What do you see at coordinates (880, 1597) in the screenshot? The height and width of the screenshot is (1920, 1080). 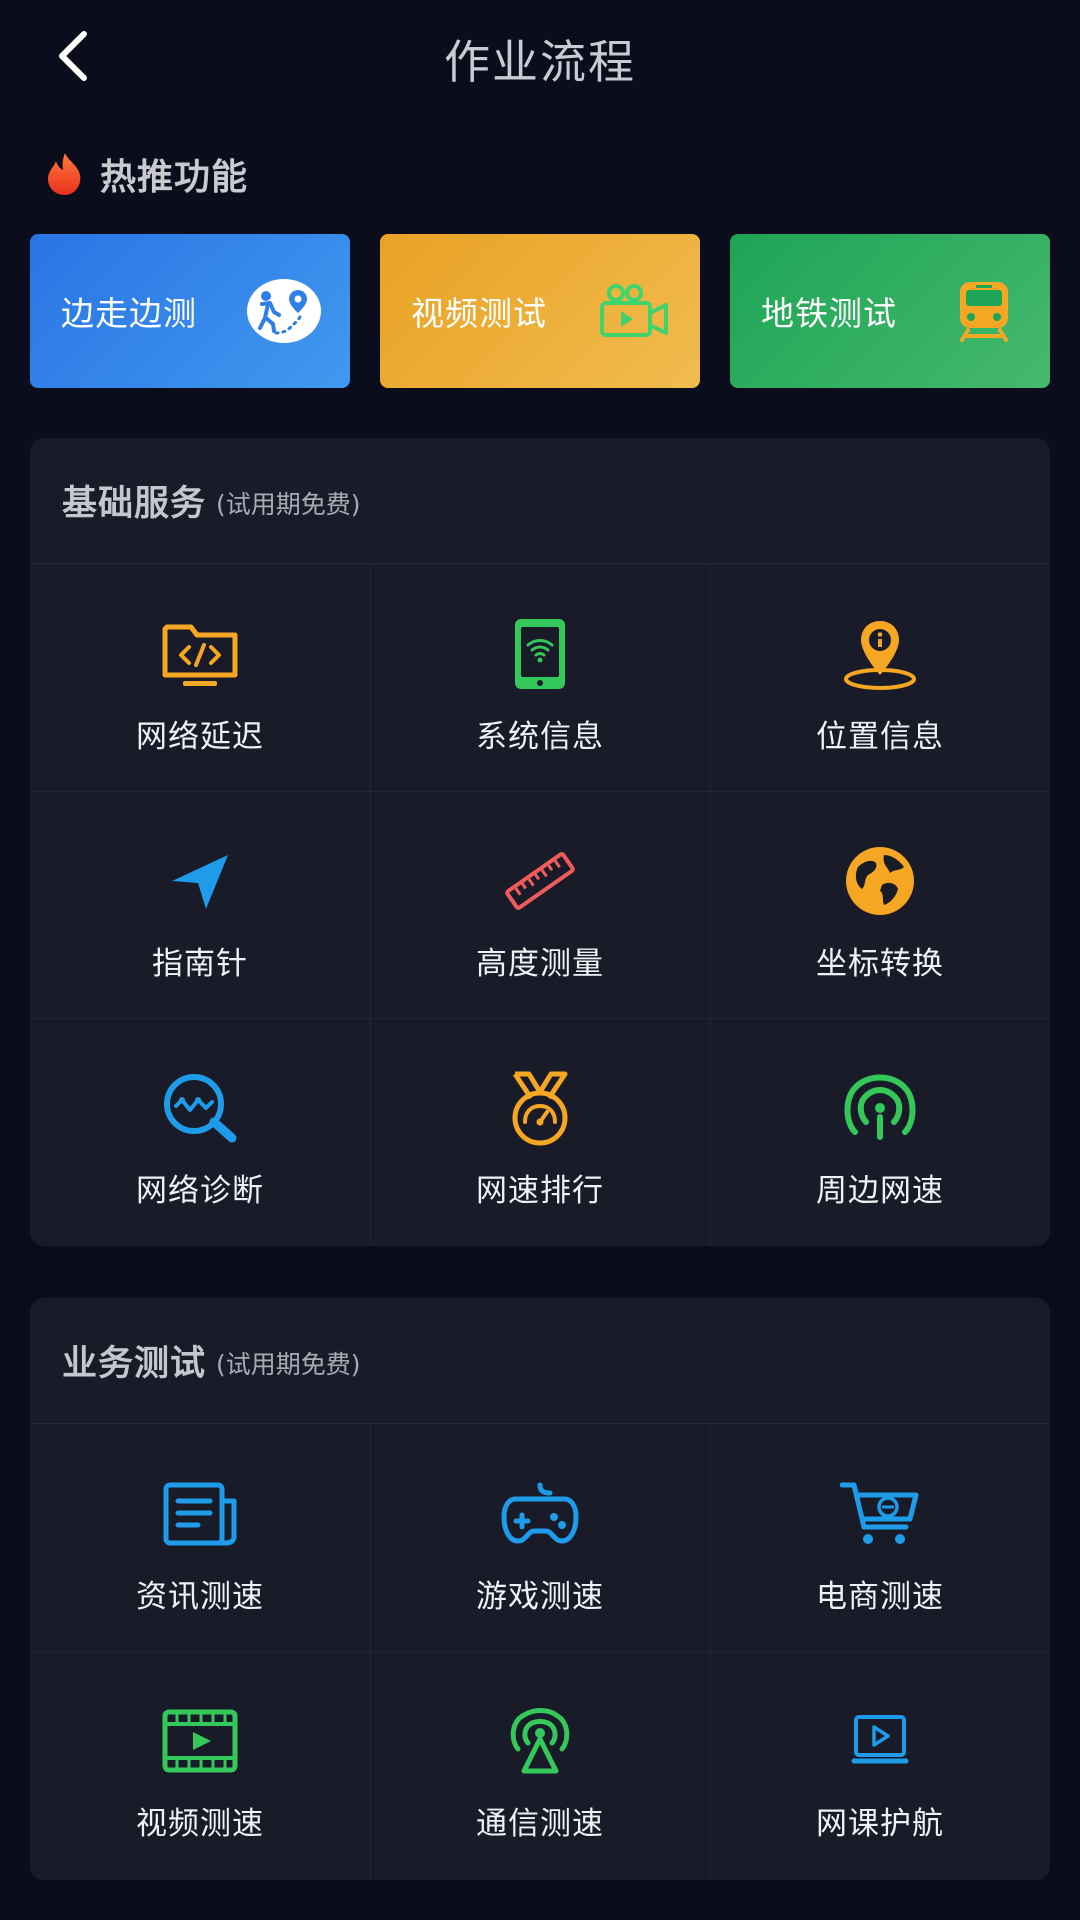 I see `tile-label: 电商测速` at bounding box center [880, 1597].